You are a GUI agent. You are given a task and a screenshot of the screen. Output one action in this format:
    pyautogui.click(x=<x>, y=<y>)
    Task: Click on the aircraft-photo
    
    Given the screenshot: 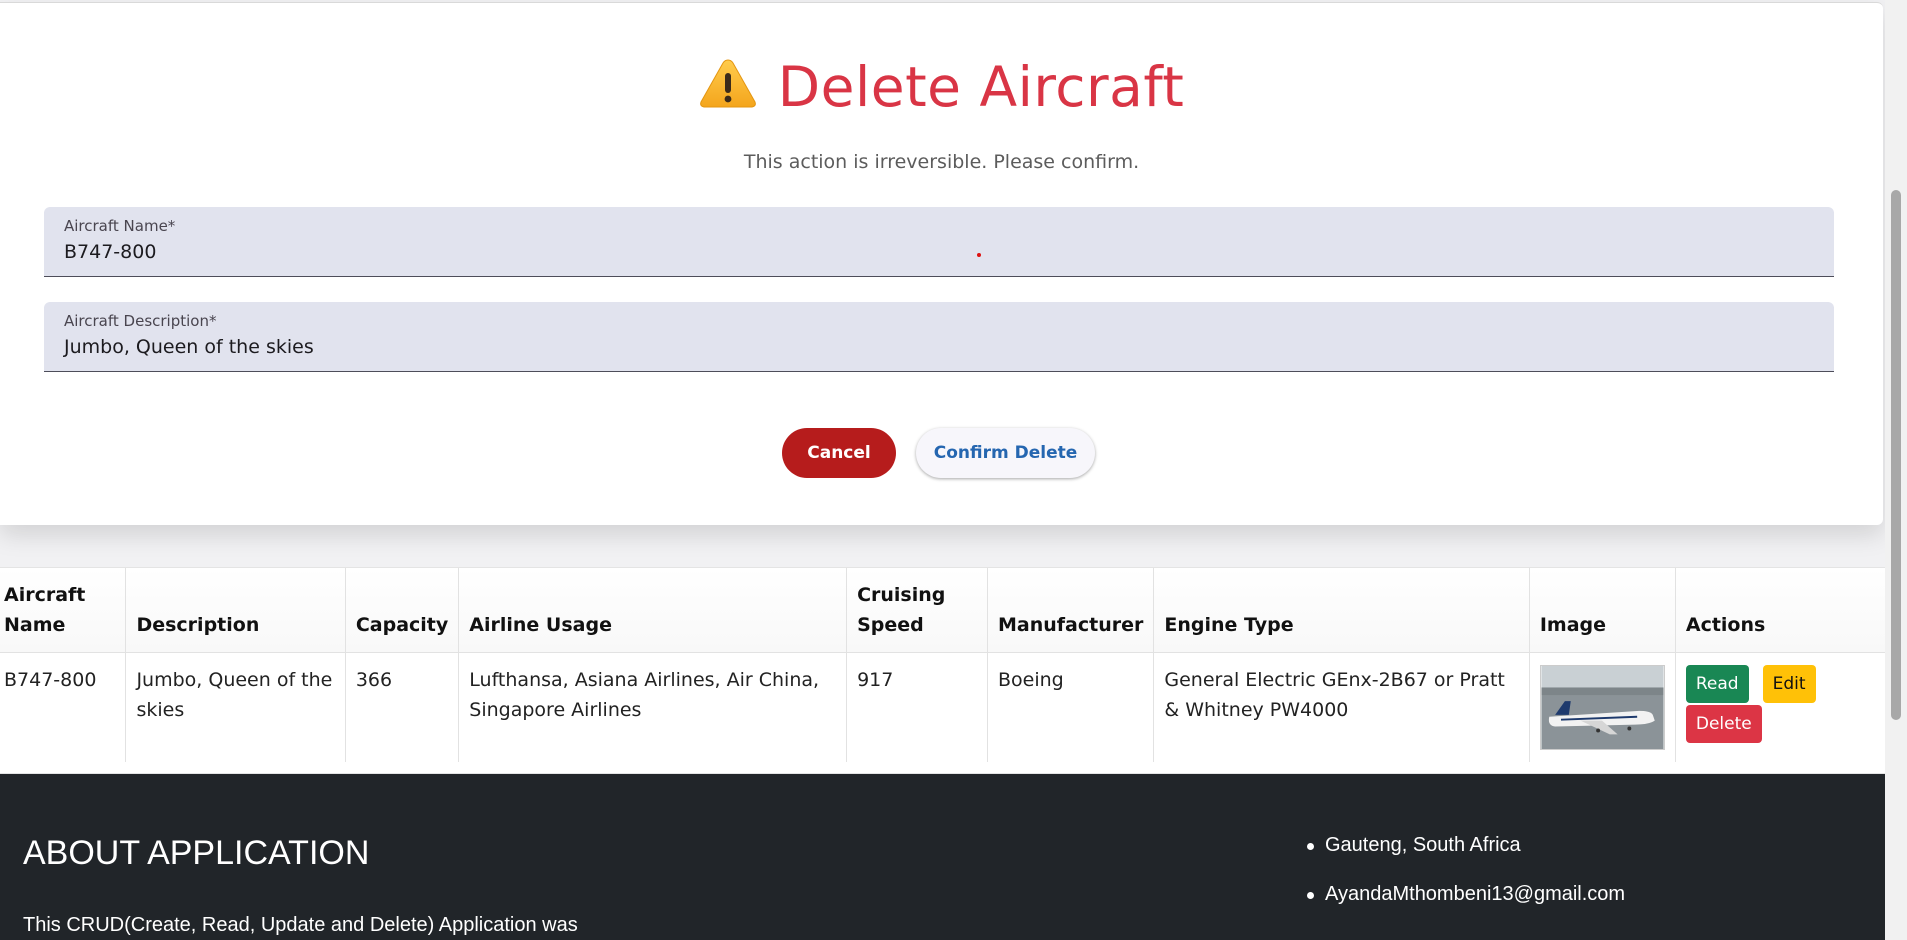 What is the action you would take?
    pyautogui.click(x=1602, y=707)
    